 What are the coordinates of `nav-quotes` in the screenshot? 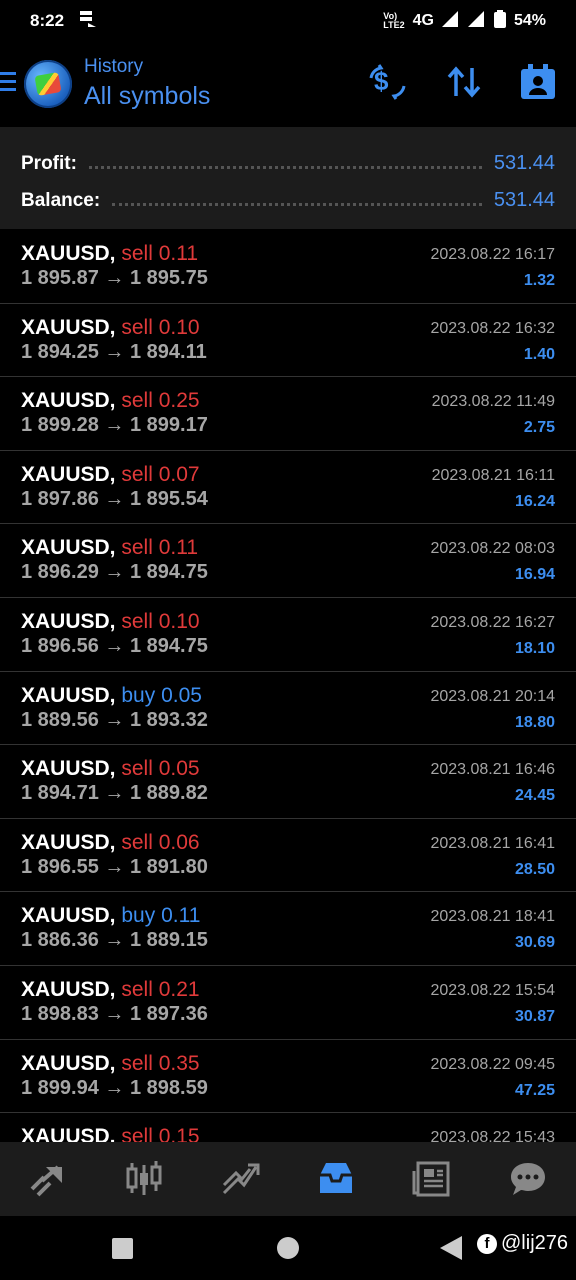 It's located at (144, 1179).